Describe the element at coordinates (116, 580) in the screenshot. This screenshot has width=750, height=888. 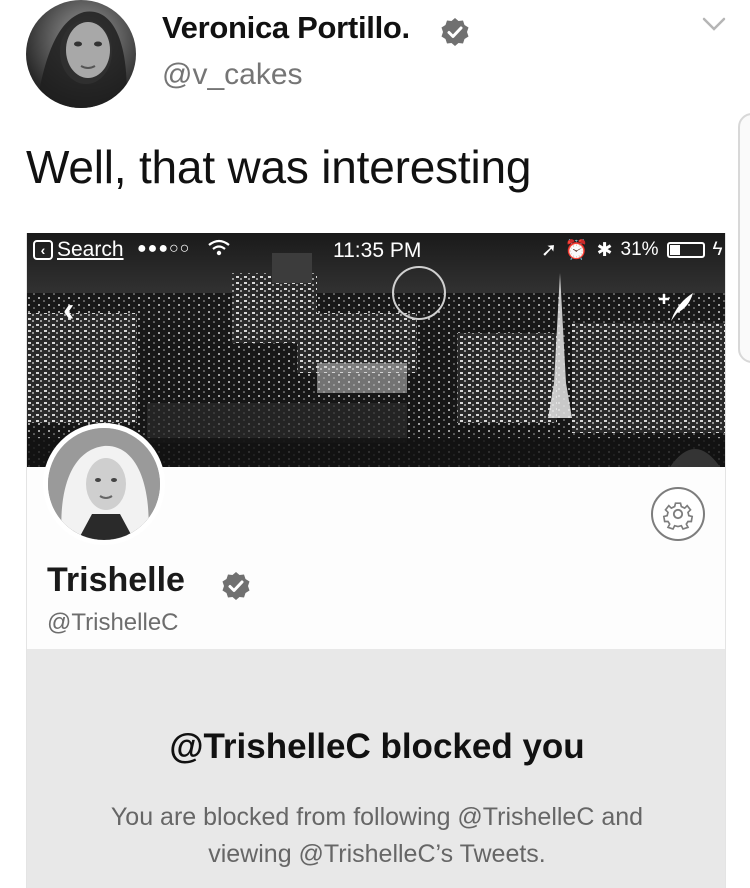
I see `profile-name: Trishelle` at that location.